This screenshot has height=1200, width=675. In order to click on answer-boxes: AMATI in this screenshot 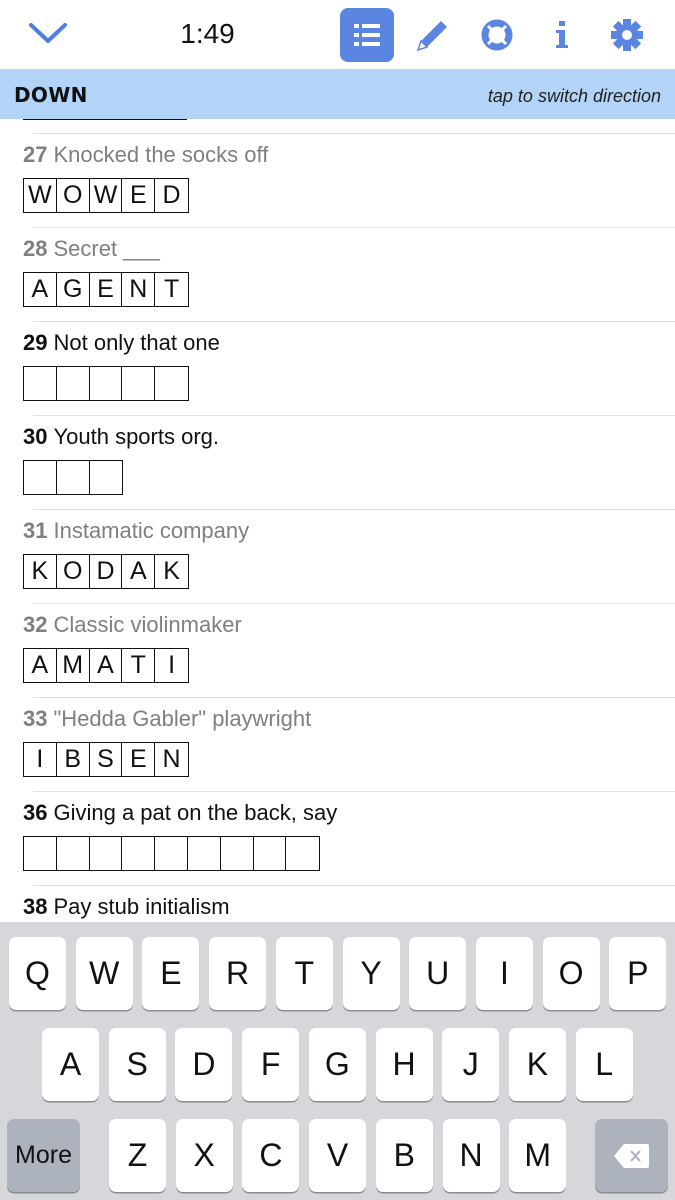, I will do `click(106, 665)`.